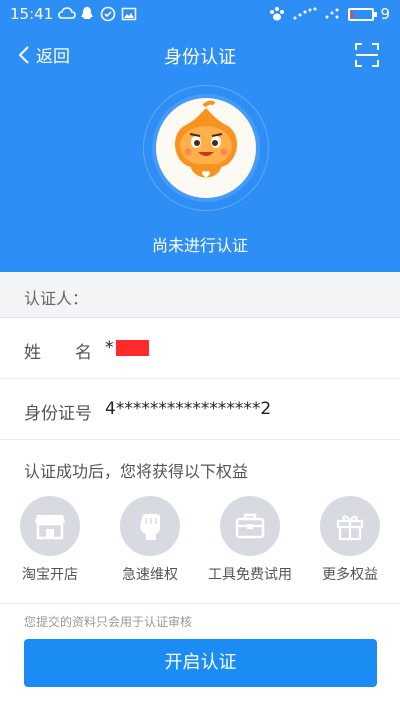  What do you see at coordinates (108, 622) in the screenshot?
I see `privacy-note: 您提交的资料只会用于认证审核` at bounding box center [108, 622].